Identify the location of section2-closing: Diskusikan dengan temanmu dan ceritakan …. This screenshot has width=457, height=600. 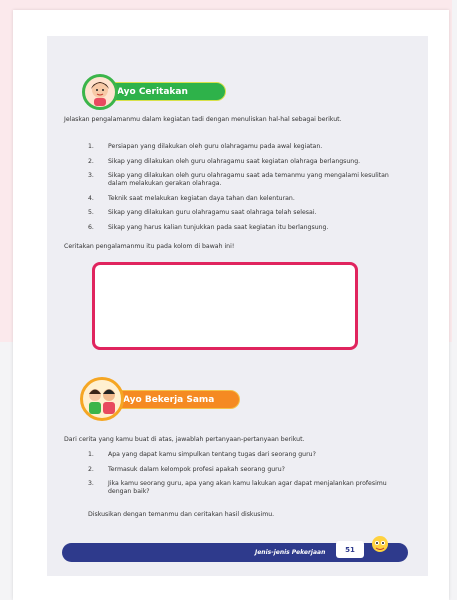
(181, 514).